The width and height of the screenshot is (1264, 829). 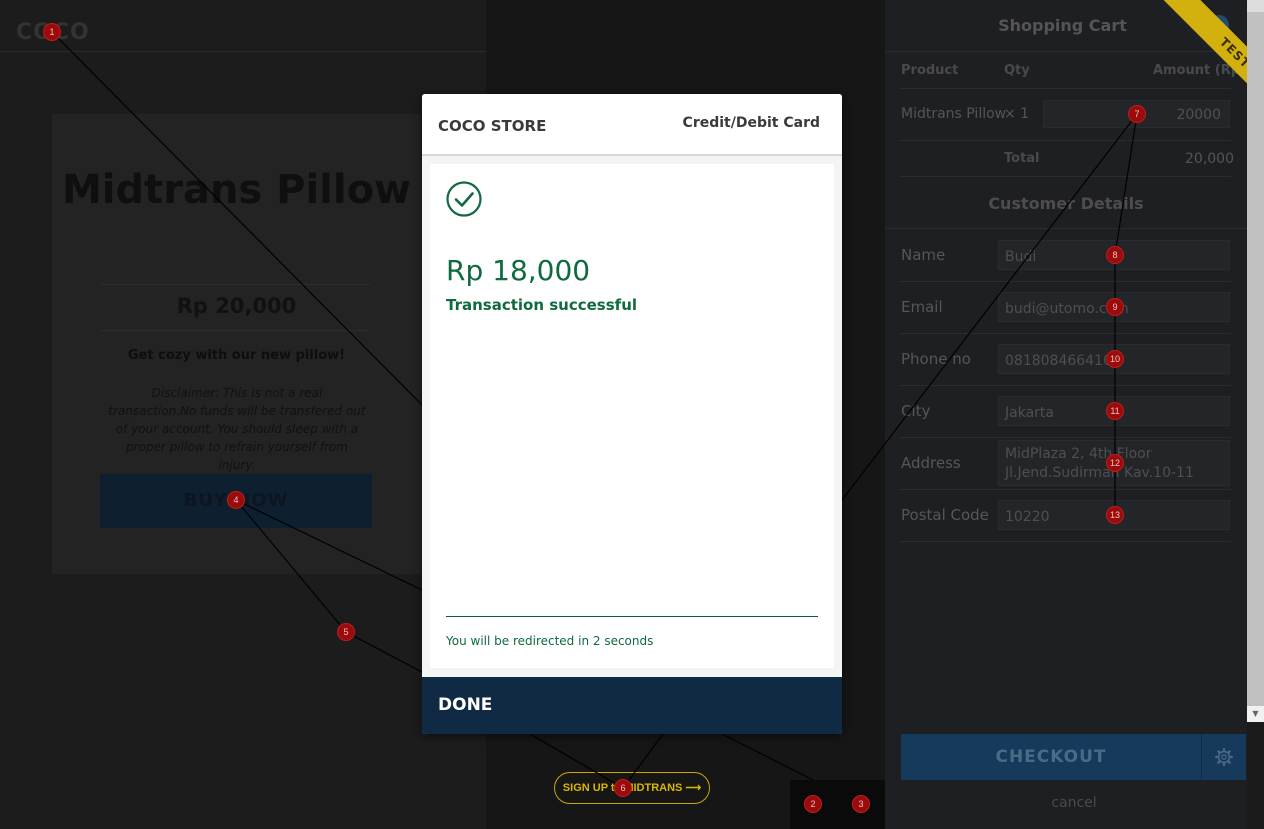 I want to click on settings-button, so click(x=1223, y=757).